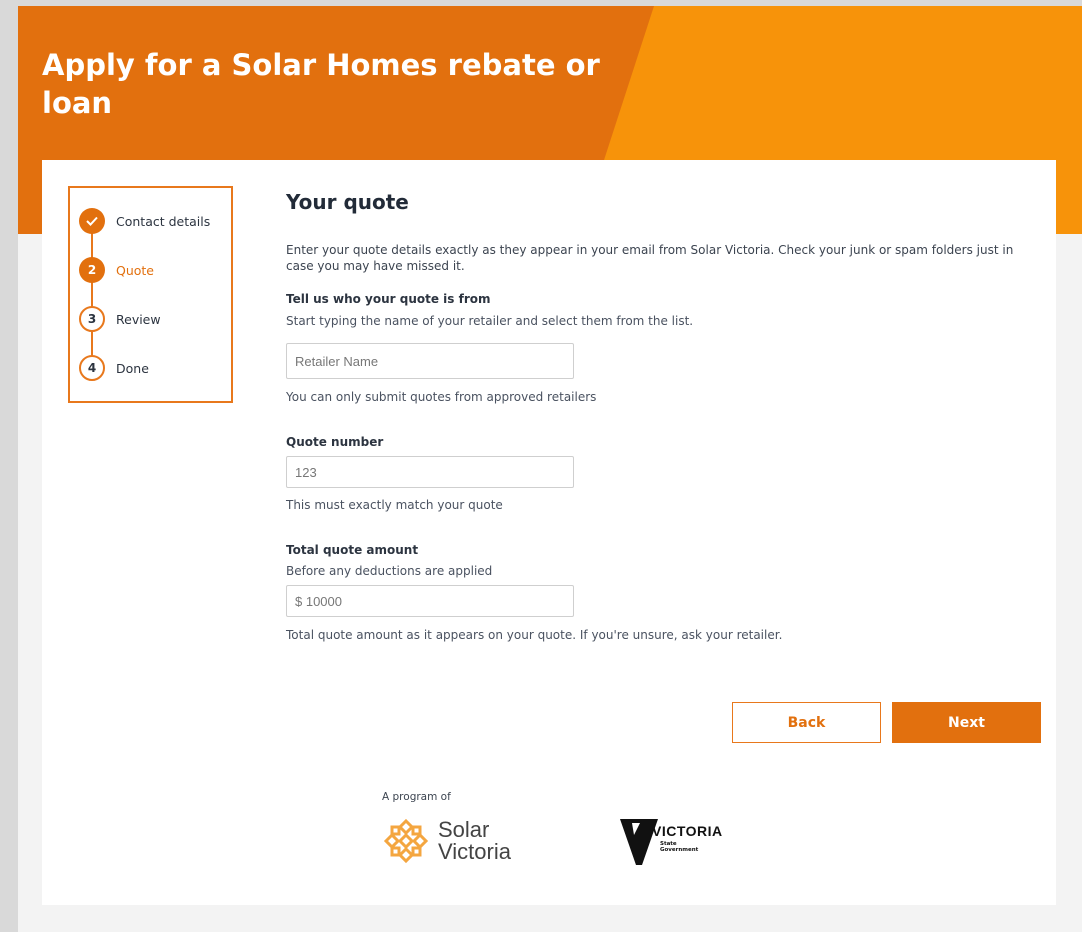 The width and height of the screenshot is (1082, 932). What do you see at coordinates (321, 84) in the screenshot?
I see `page-title: Apply for a Solar Homes rebate or loan` at bounding box center [321, 84].